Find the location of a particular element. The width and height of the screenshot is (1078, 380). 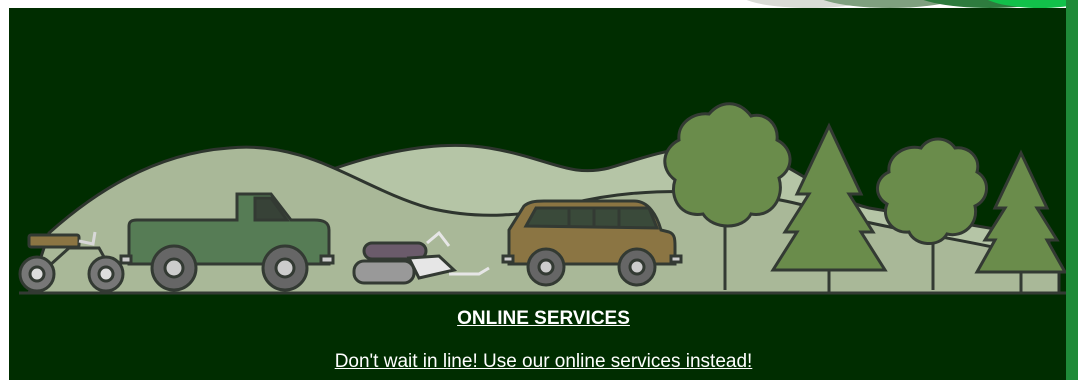

pine-tree-icon is located at coordinates (1021, 220).